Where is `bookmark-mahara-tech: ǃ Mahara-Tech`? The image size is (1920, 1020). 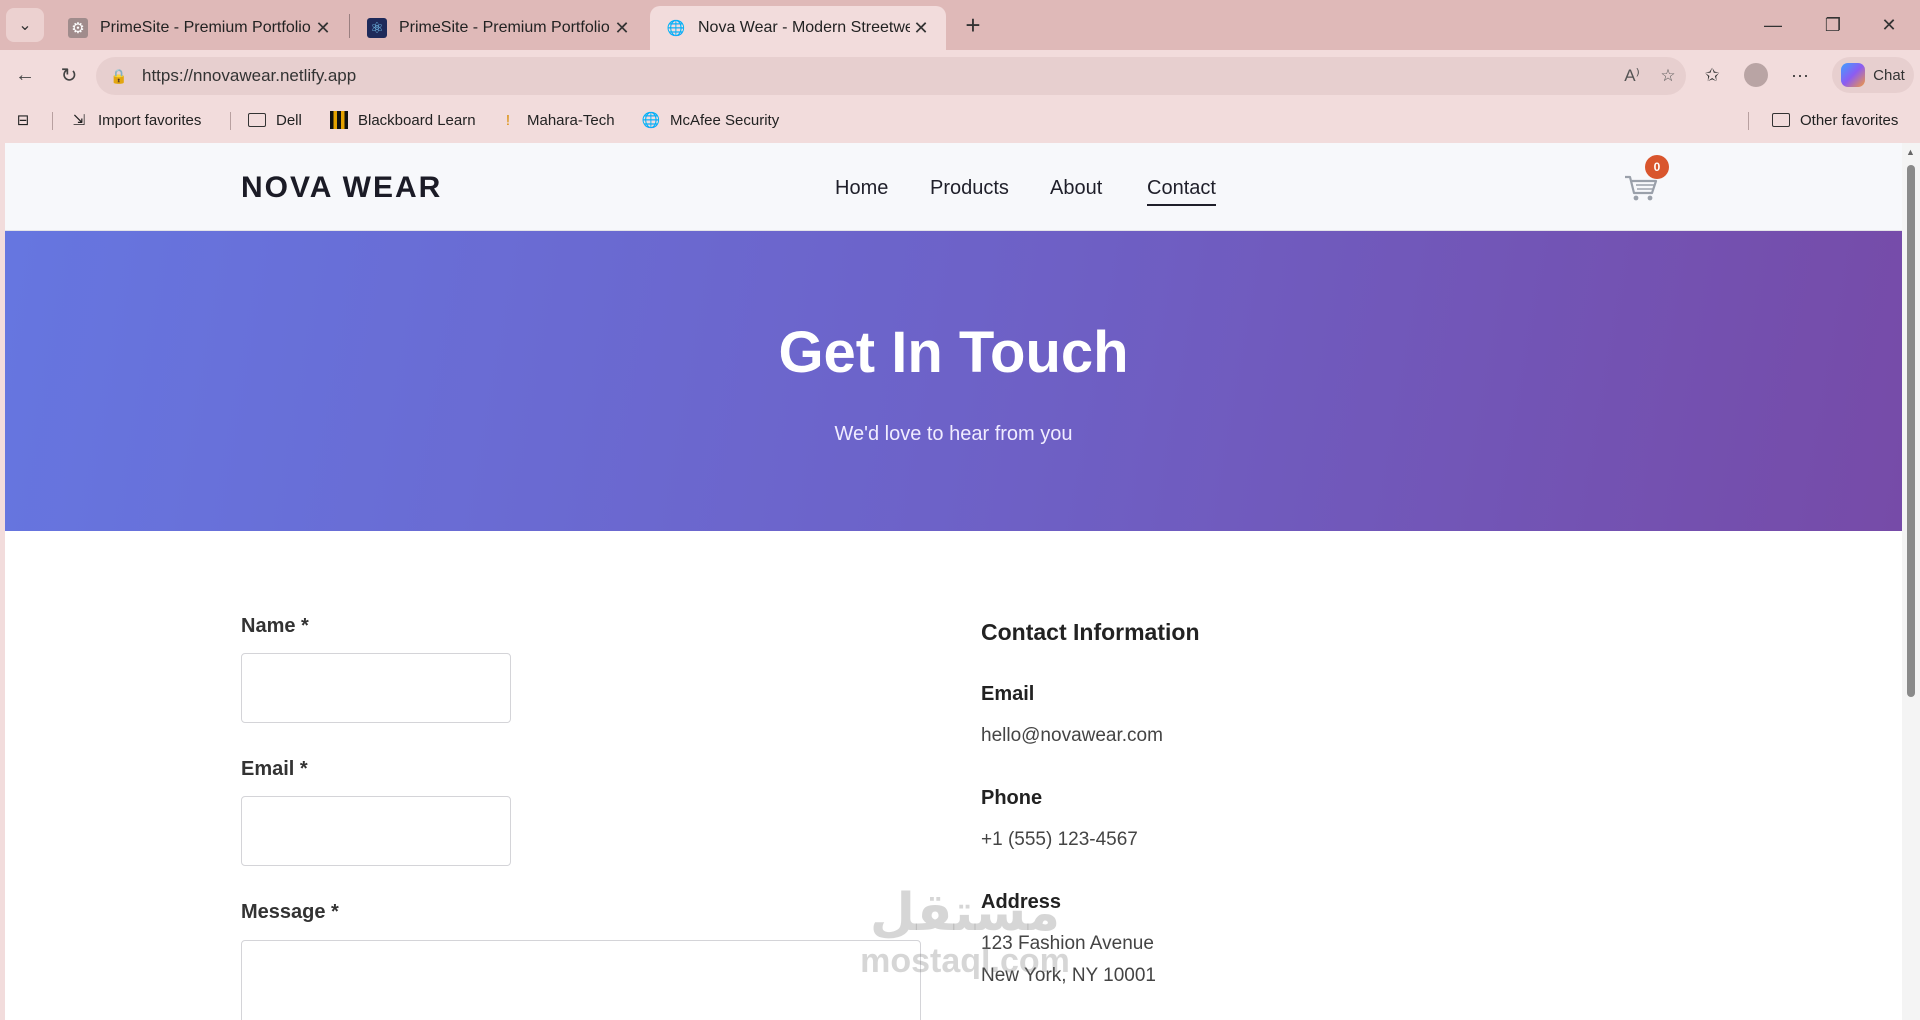 bookmark-mahara-tech: ǃ Mahara-Tech is located at coordinates (556, 120).